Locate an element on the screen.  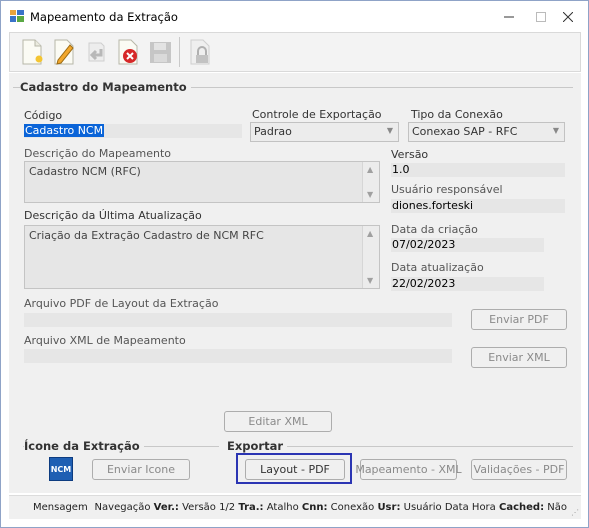
editar-xml-button: Editar XML is located at coordinates (278, 421).